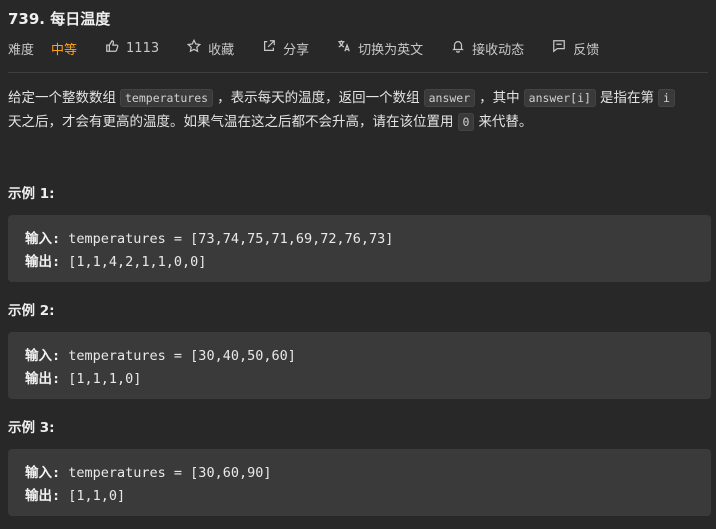  I want to click on translate-button: 切换为英文, so click(380, 48).